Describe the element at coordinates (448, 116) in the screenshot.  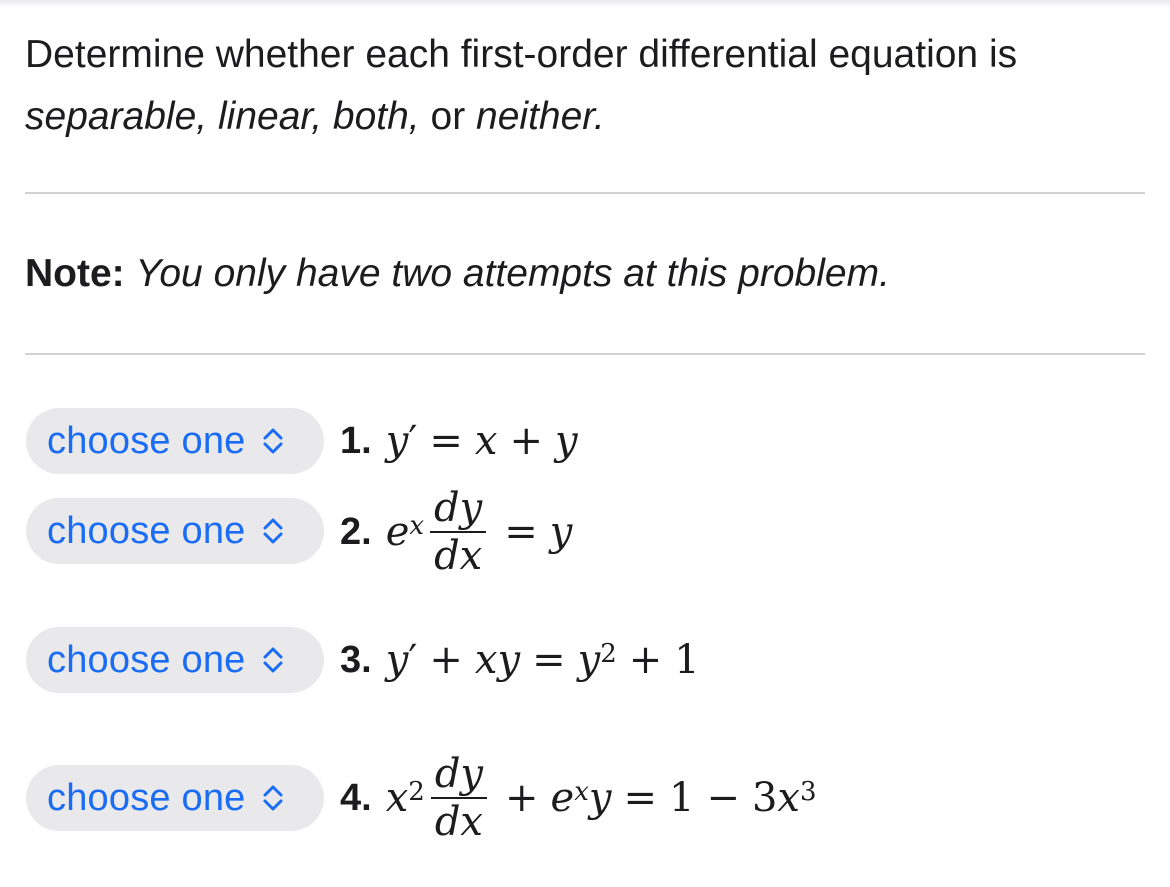
I see `or-word: or` at that location.